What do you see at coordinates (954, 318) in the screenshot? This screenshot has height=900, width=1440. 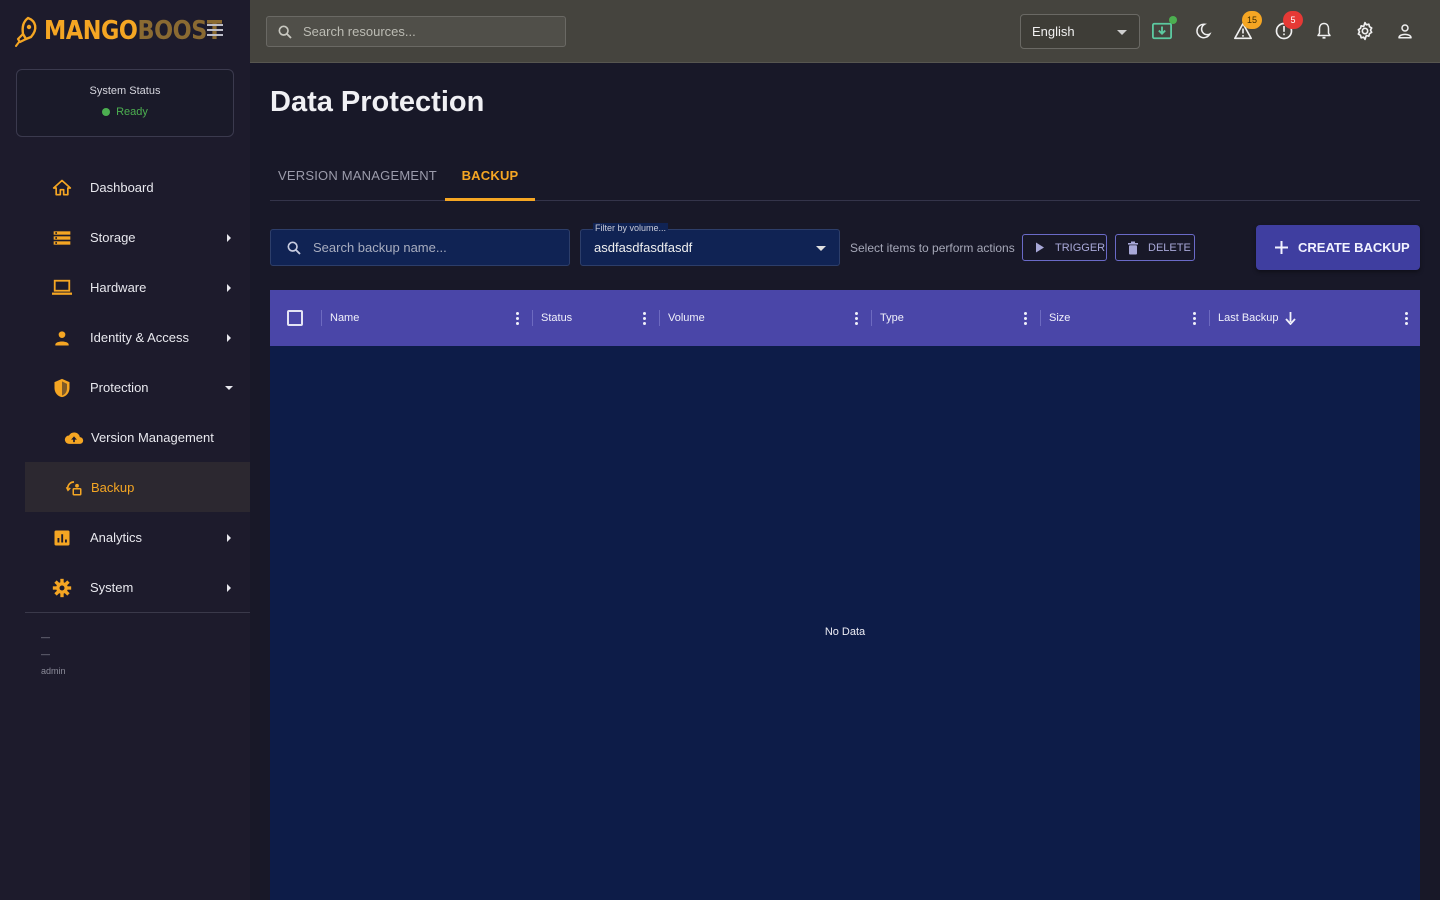 I see `column-header-type: Type` at bounding box center [954, 318].